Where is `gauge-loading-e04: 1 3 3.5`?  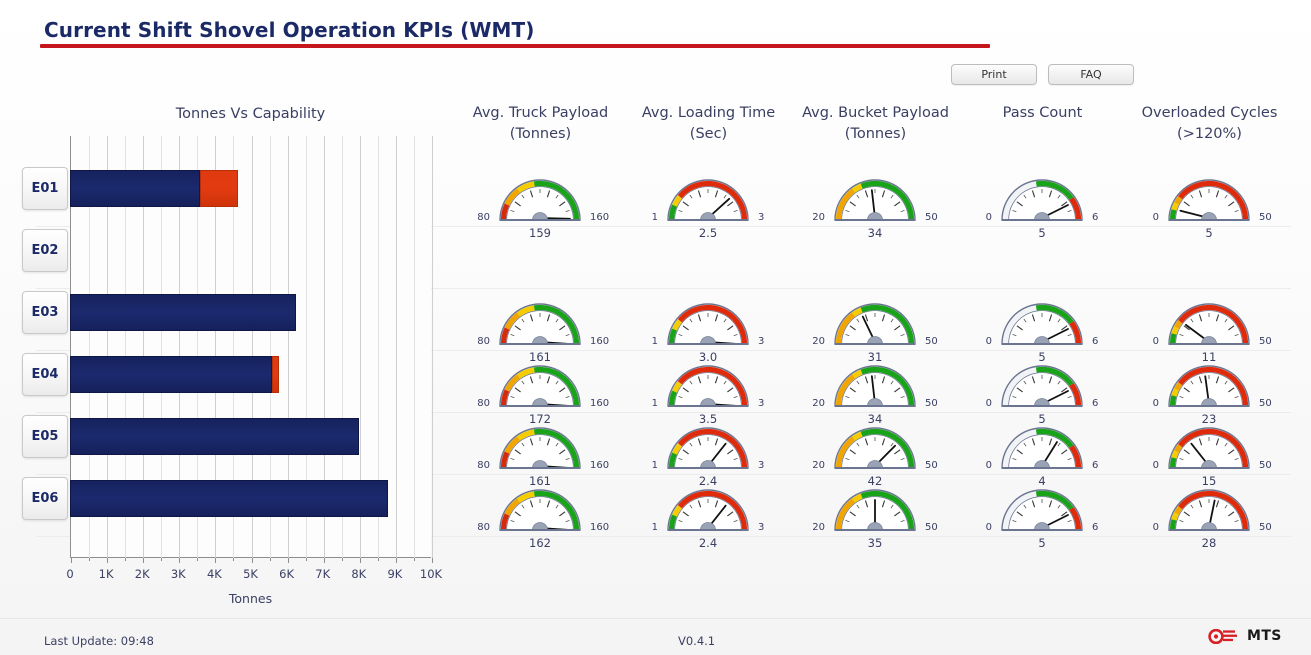
gauge-loading-e04: 1 3 3.5 is located at coordinates (708, 392).